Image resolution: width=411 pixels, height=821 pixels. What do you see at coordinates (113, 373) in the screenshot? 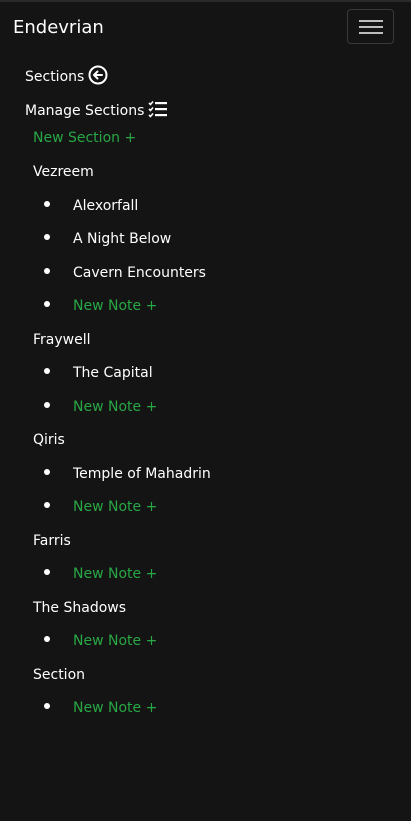
I see `note-link: The Capital` at bounding box center [113, 373].